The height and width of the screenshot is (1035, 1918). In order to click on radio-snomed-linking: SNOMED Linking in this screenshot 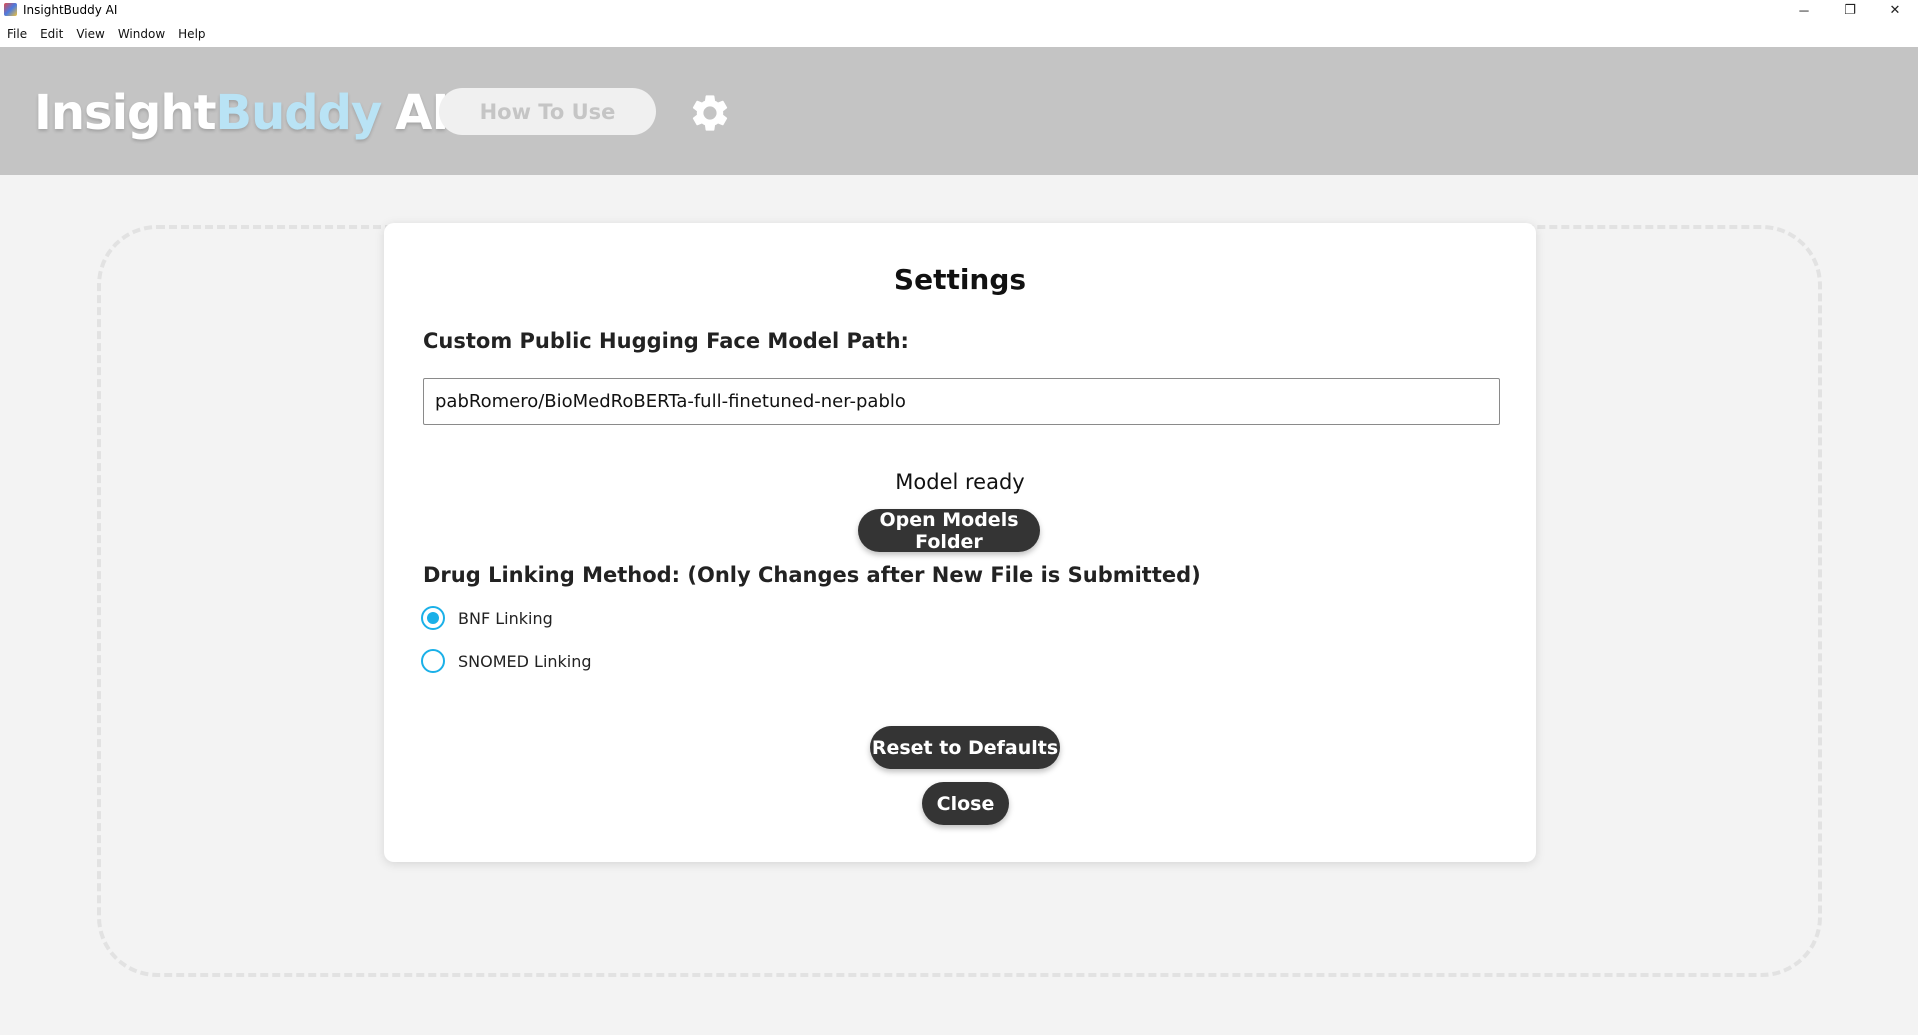, I will do `click(506, 661)`.